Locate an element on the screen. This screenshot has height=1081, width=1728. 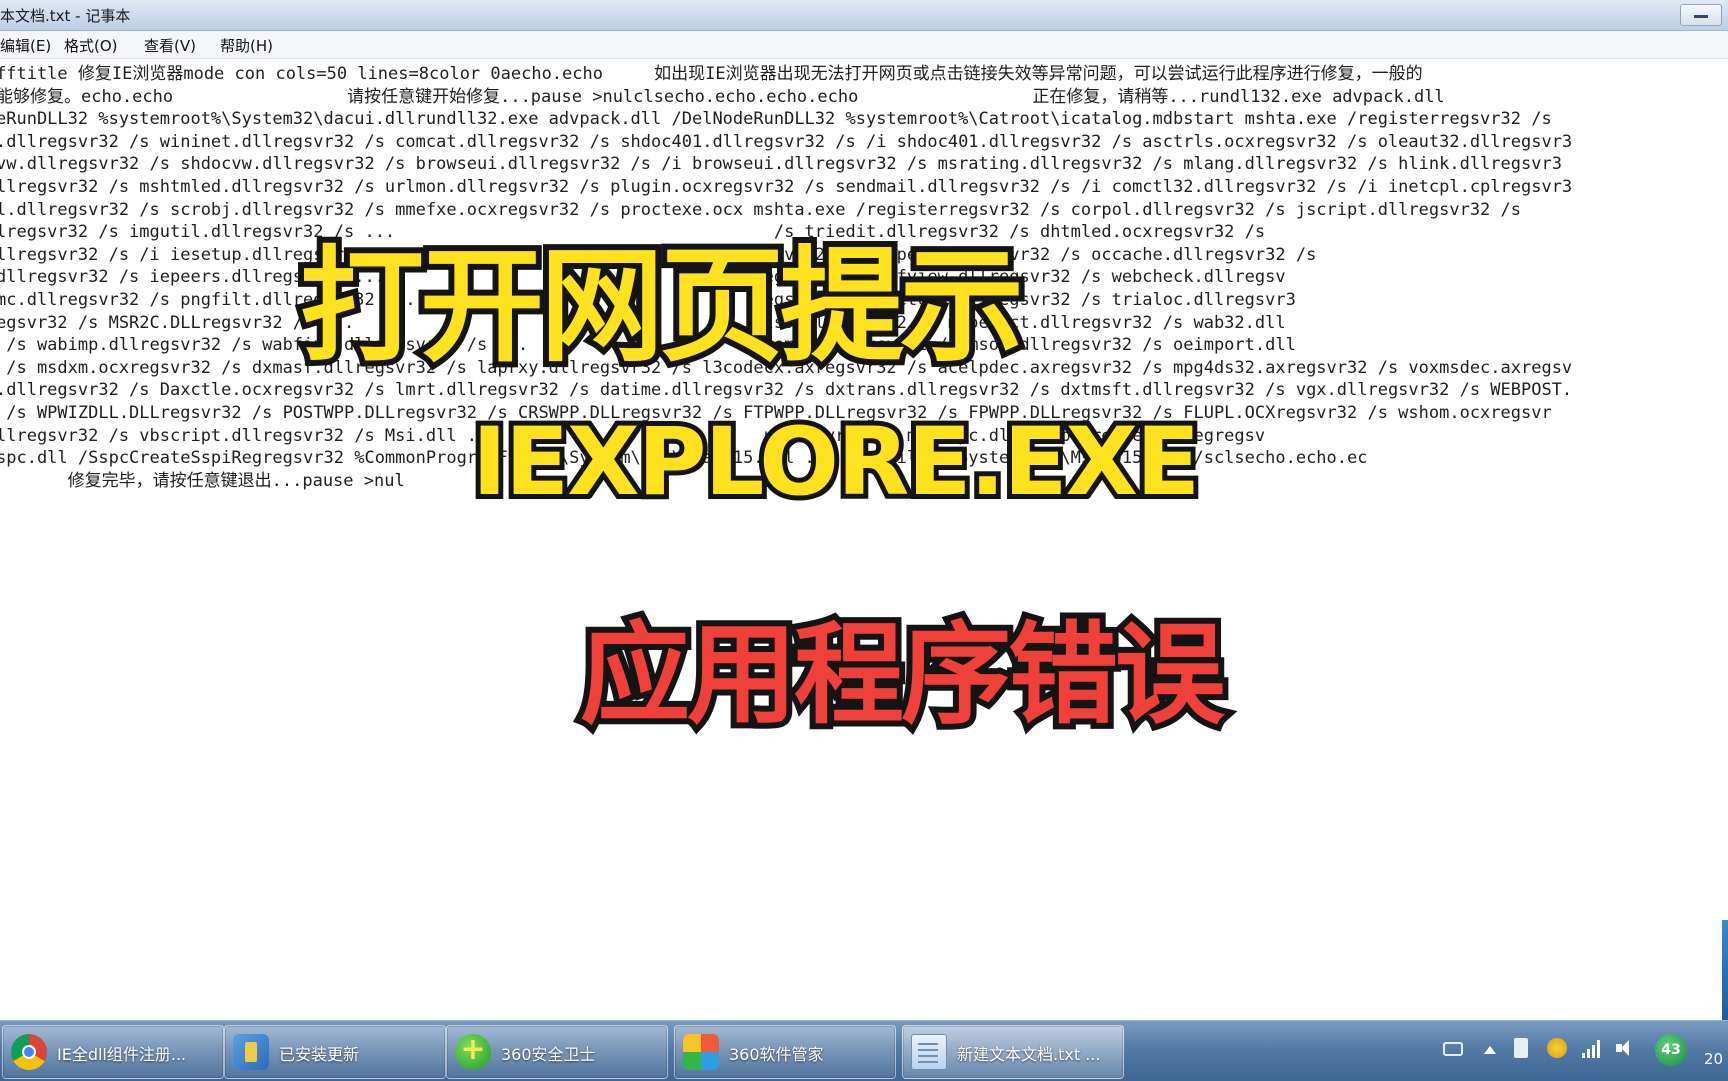
taskbar-item-360-software: 360软件管家 is located at coordinates (785, 1052).